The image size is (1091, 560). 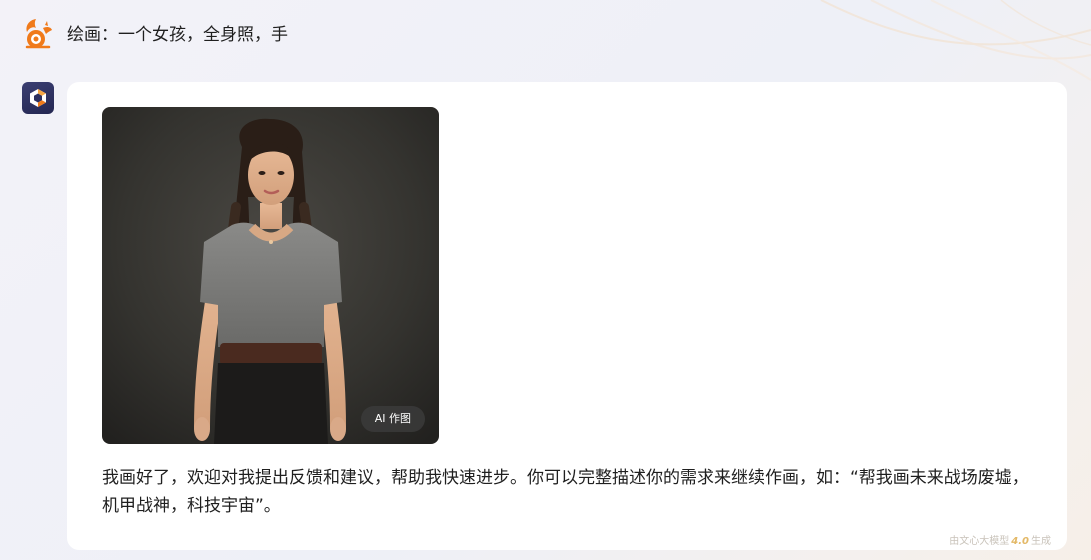 I want to click on user-message-text: 绘画：一个女孩，全身照，手, so click(x=177, y=35).